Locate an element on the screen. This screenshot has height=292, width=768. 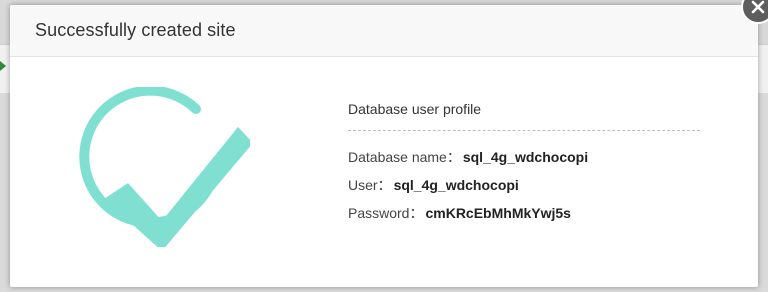
database-name-row: Database name： sql_4g_wdchocopi is located at coordinates (524, 157).